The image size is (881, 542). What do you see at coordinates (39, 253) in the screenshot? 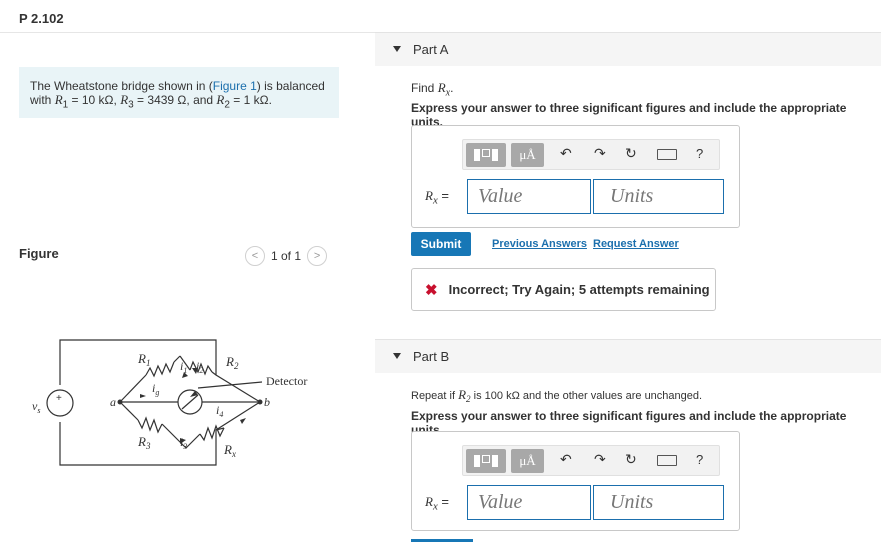
I see `figure-label: Figure` at bounding box center [39, 253].